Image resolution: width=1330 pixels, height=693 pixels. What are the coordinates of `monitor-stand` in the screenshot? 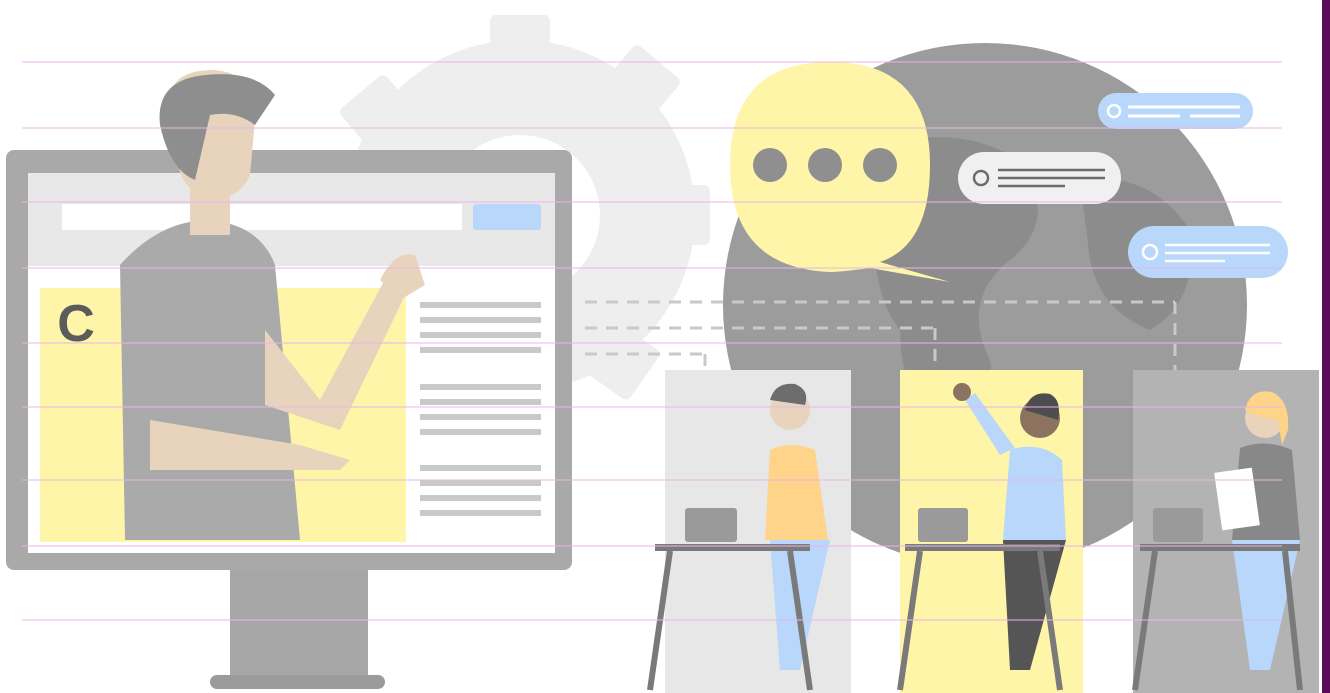 It's located at (299, 624).